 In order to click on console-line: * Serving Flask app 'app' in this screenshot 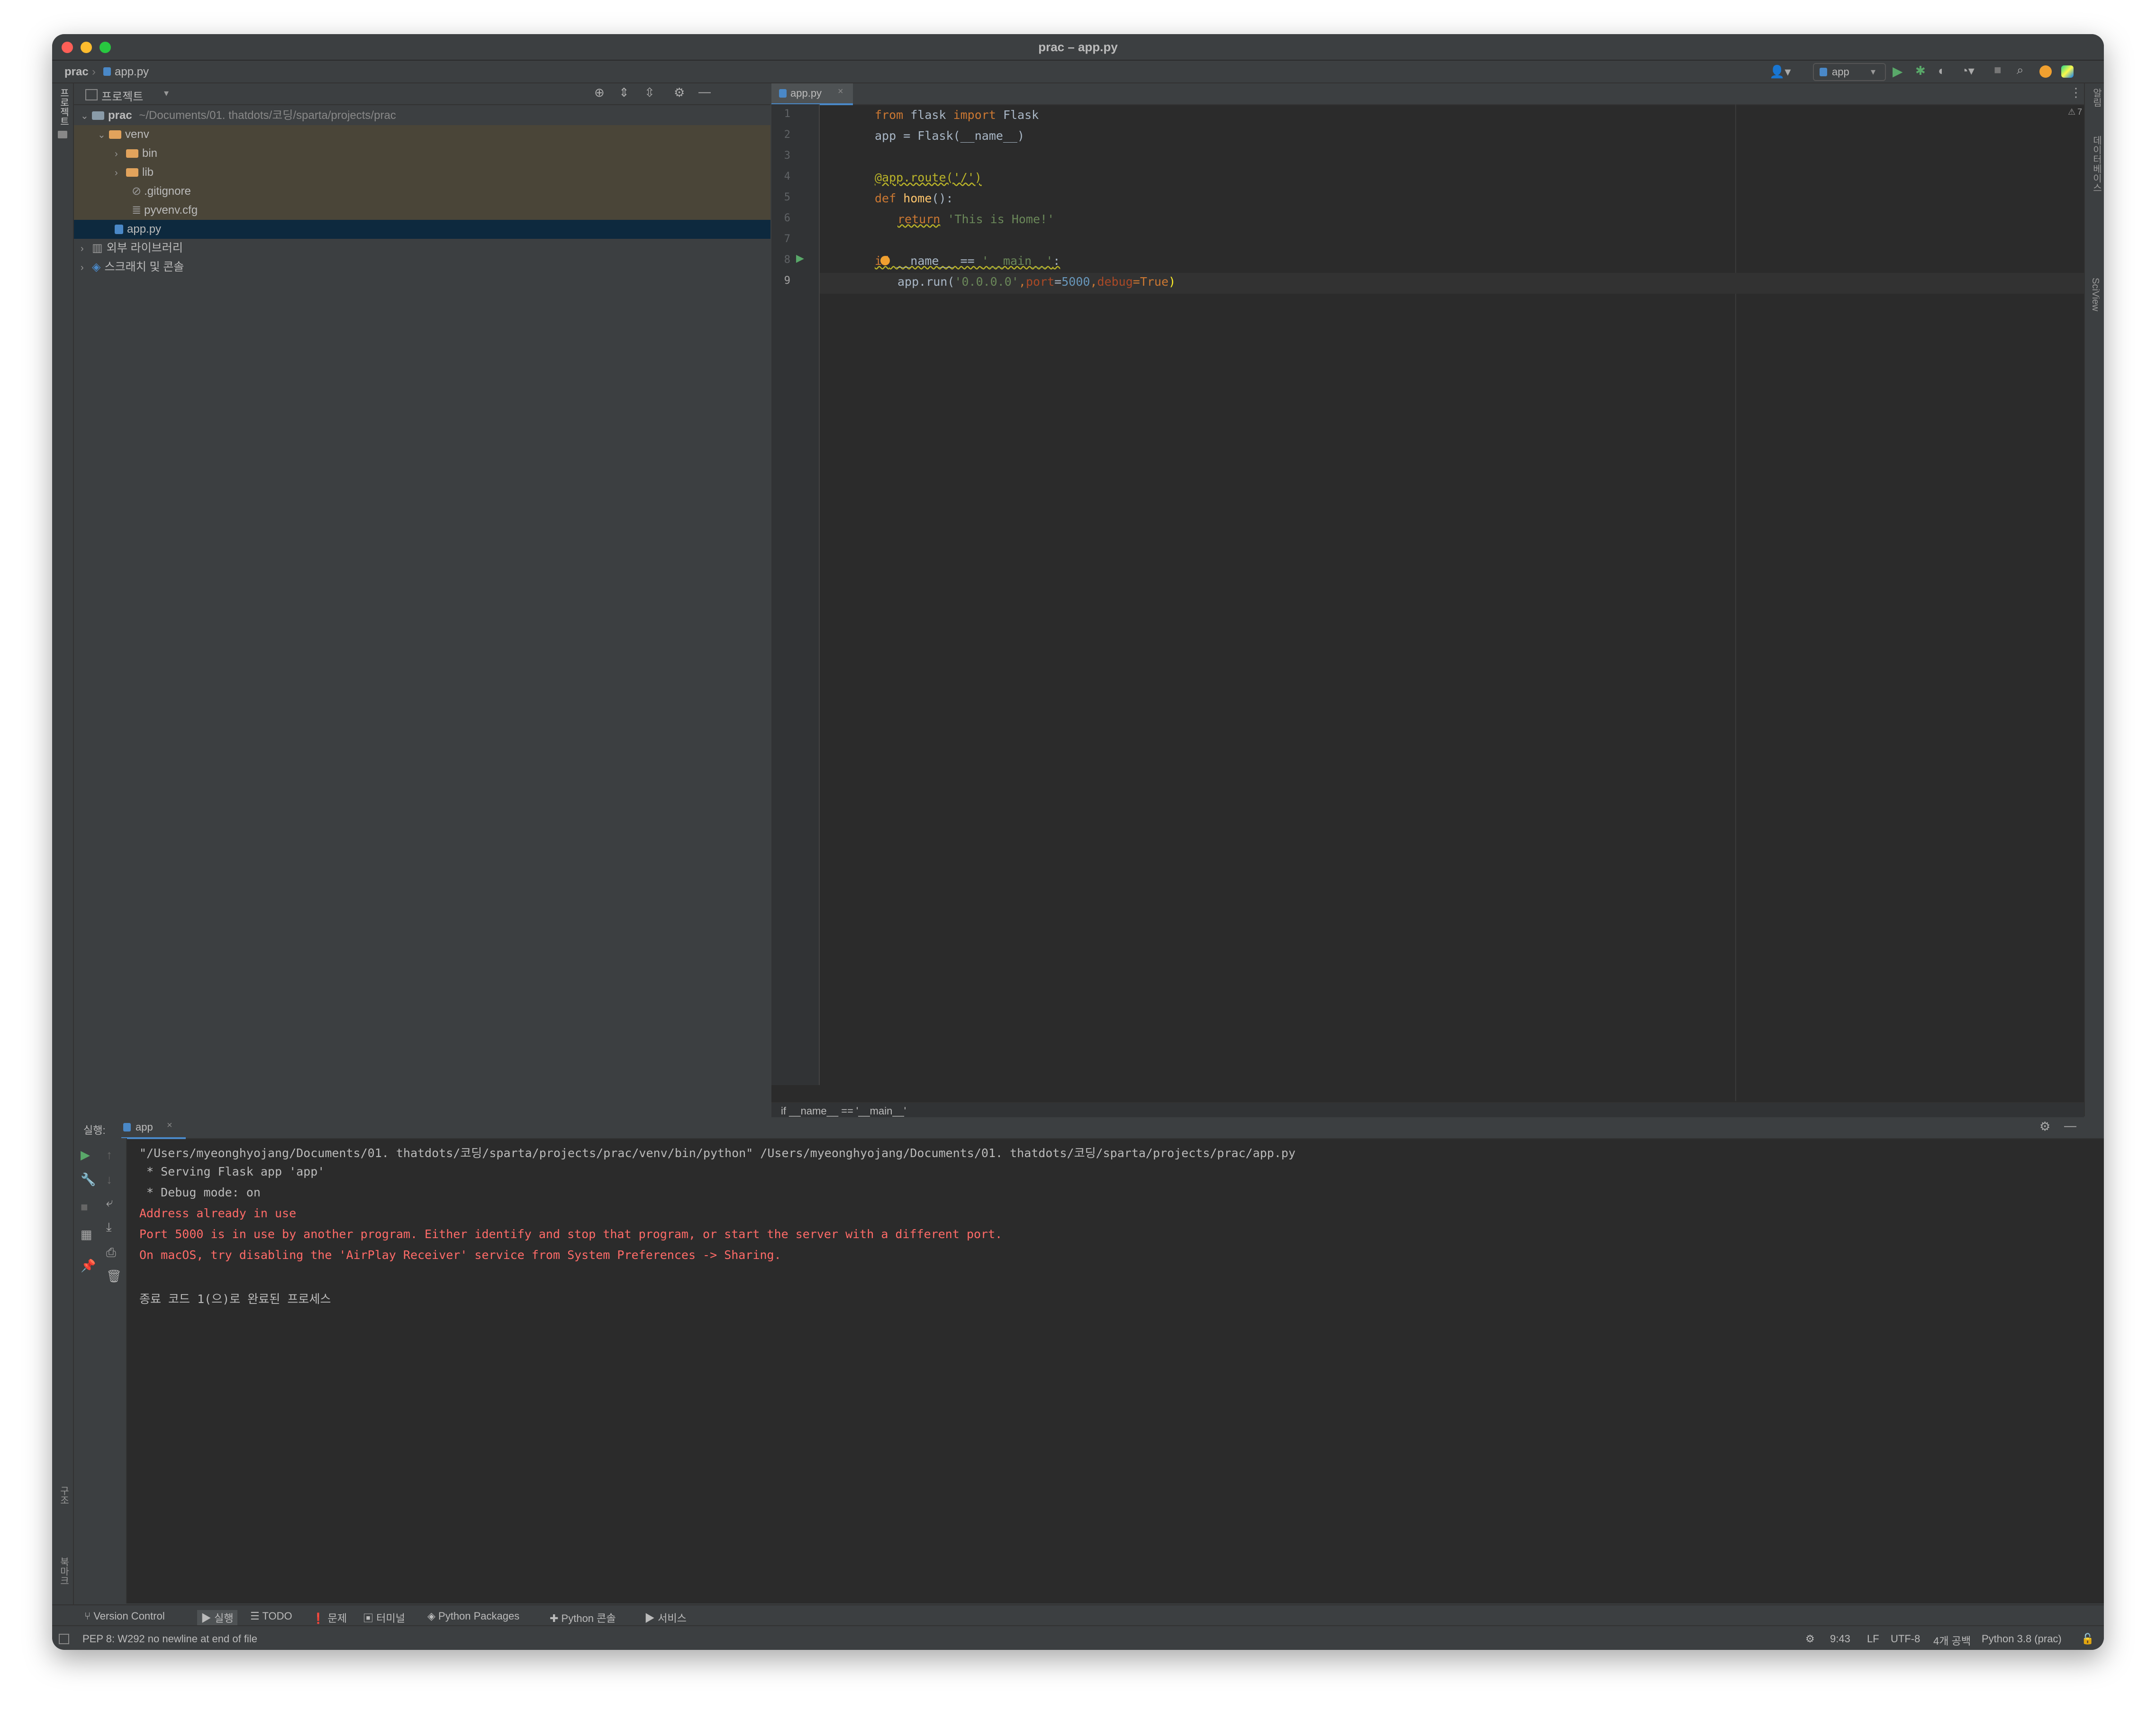, I will do `click(232, 1171)`.